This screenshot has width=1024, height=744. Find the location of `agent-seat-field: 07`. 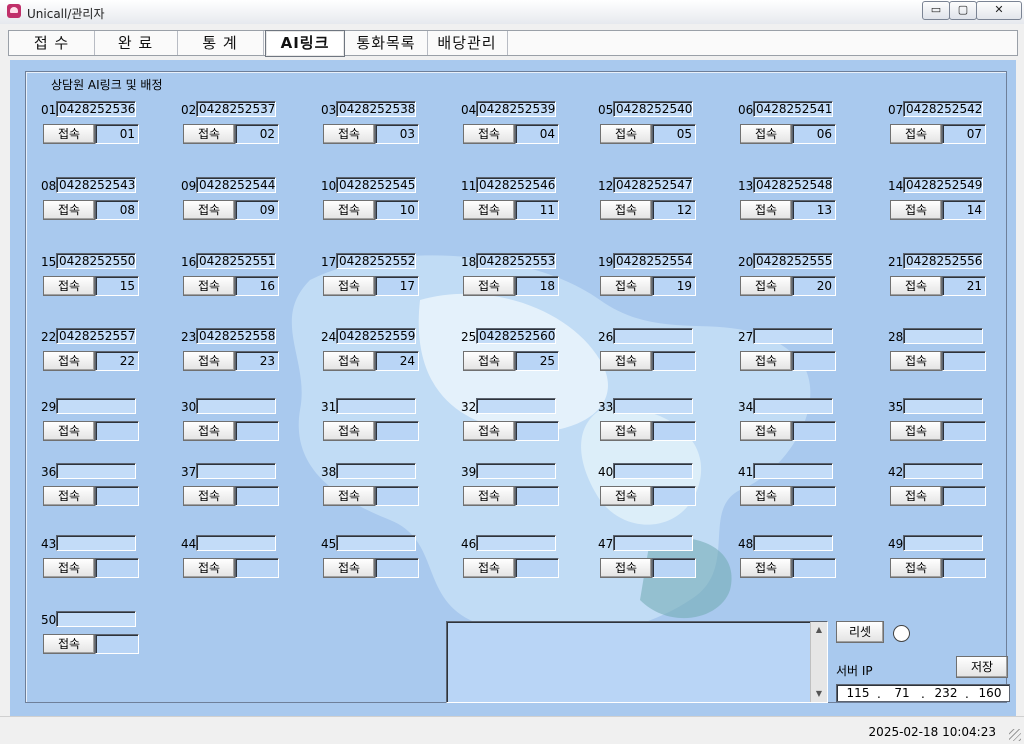

agent-seat-field: 07 is located at coordinates (964, 134).